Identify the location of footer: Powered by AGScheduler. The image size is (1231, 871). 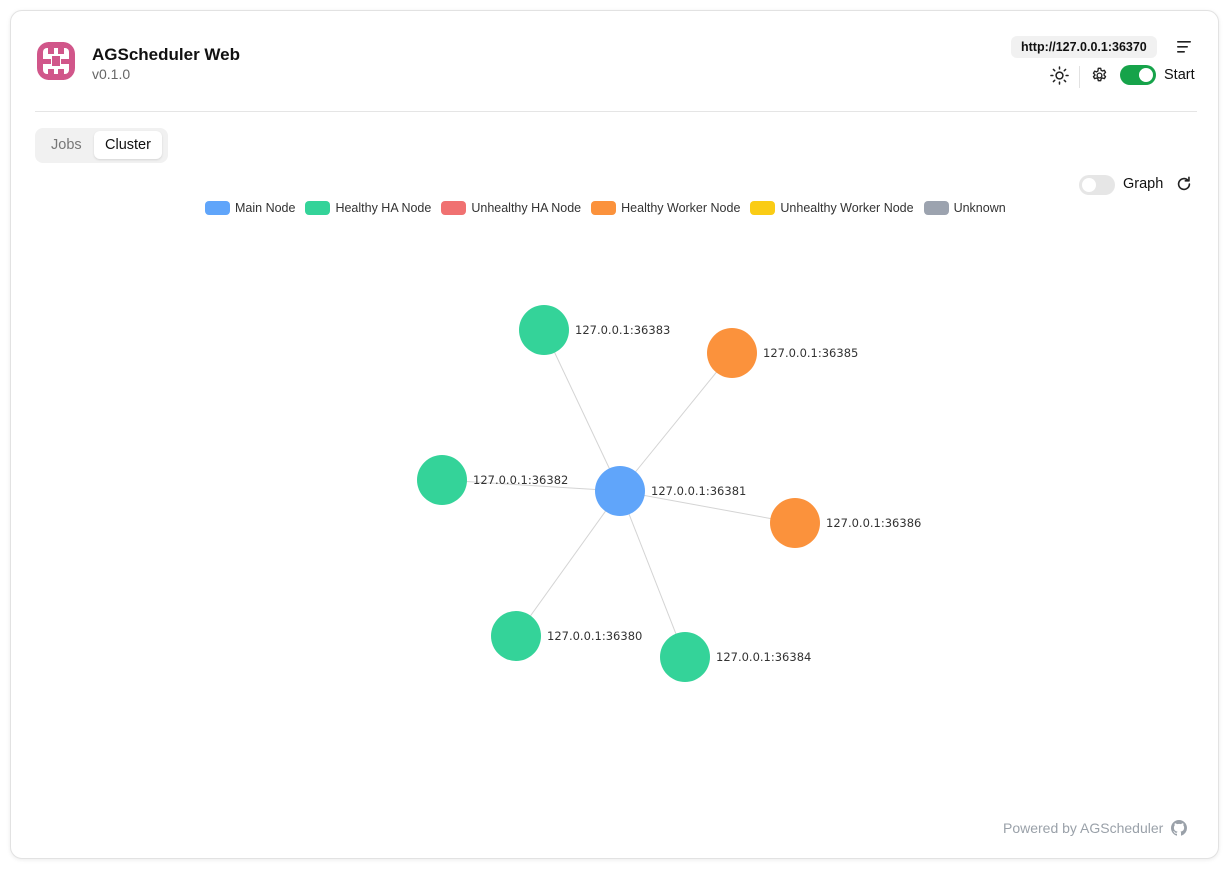
(1095, 828).